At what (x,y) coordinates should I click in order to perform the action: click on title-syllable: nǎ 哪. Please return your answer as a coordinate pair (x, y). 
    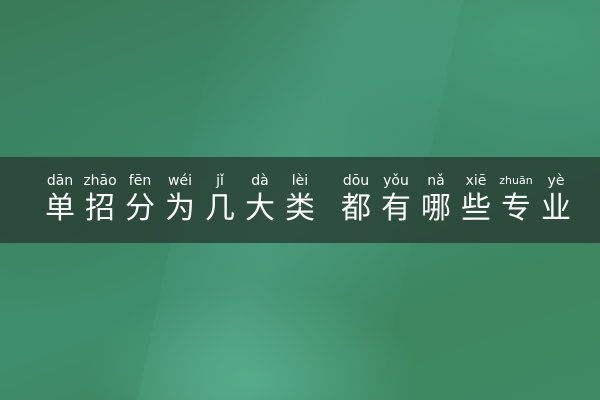
    Looking at the image, I should click on (436, 200).